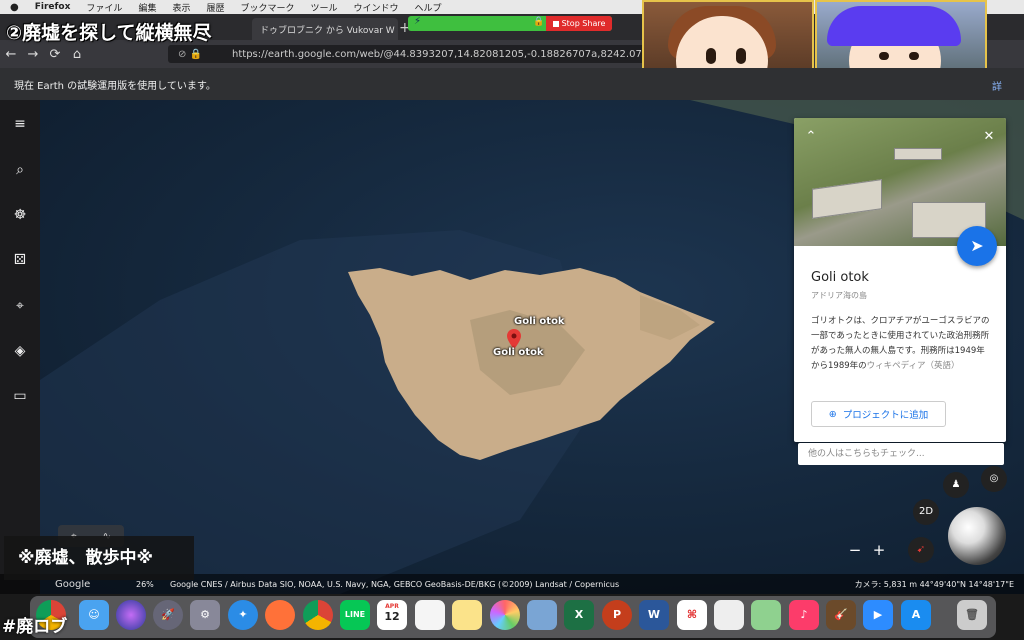  Describe the element at coordinates (77, 54) in the screenshot. I see `home-icon: ⌂` at that location.